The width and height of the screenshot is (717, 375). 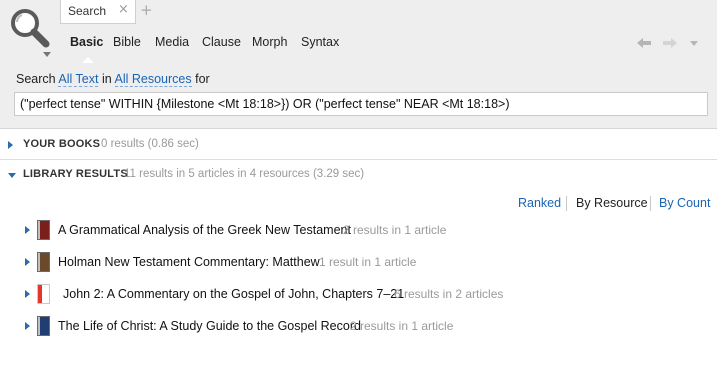 What do you see at coordinates (78, 79) in the screenshot?
I see `scope-all-text-link: All Text` at bounding box center [78, 79].